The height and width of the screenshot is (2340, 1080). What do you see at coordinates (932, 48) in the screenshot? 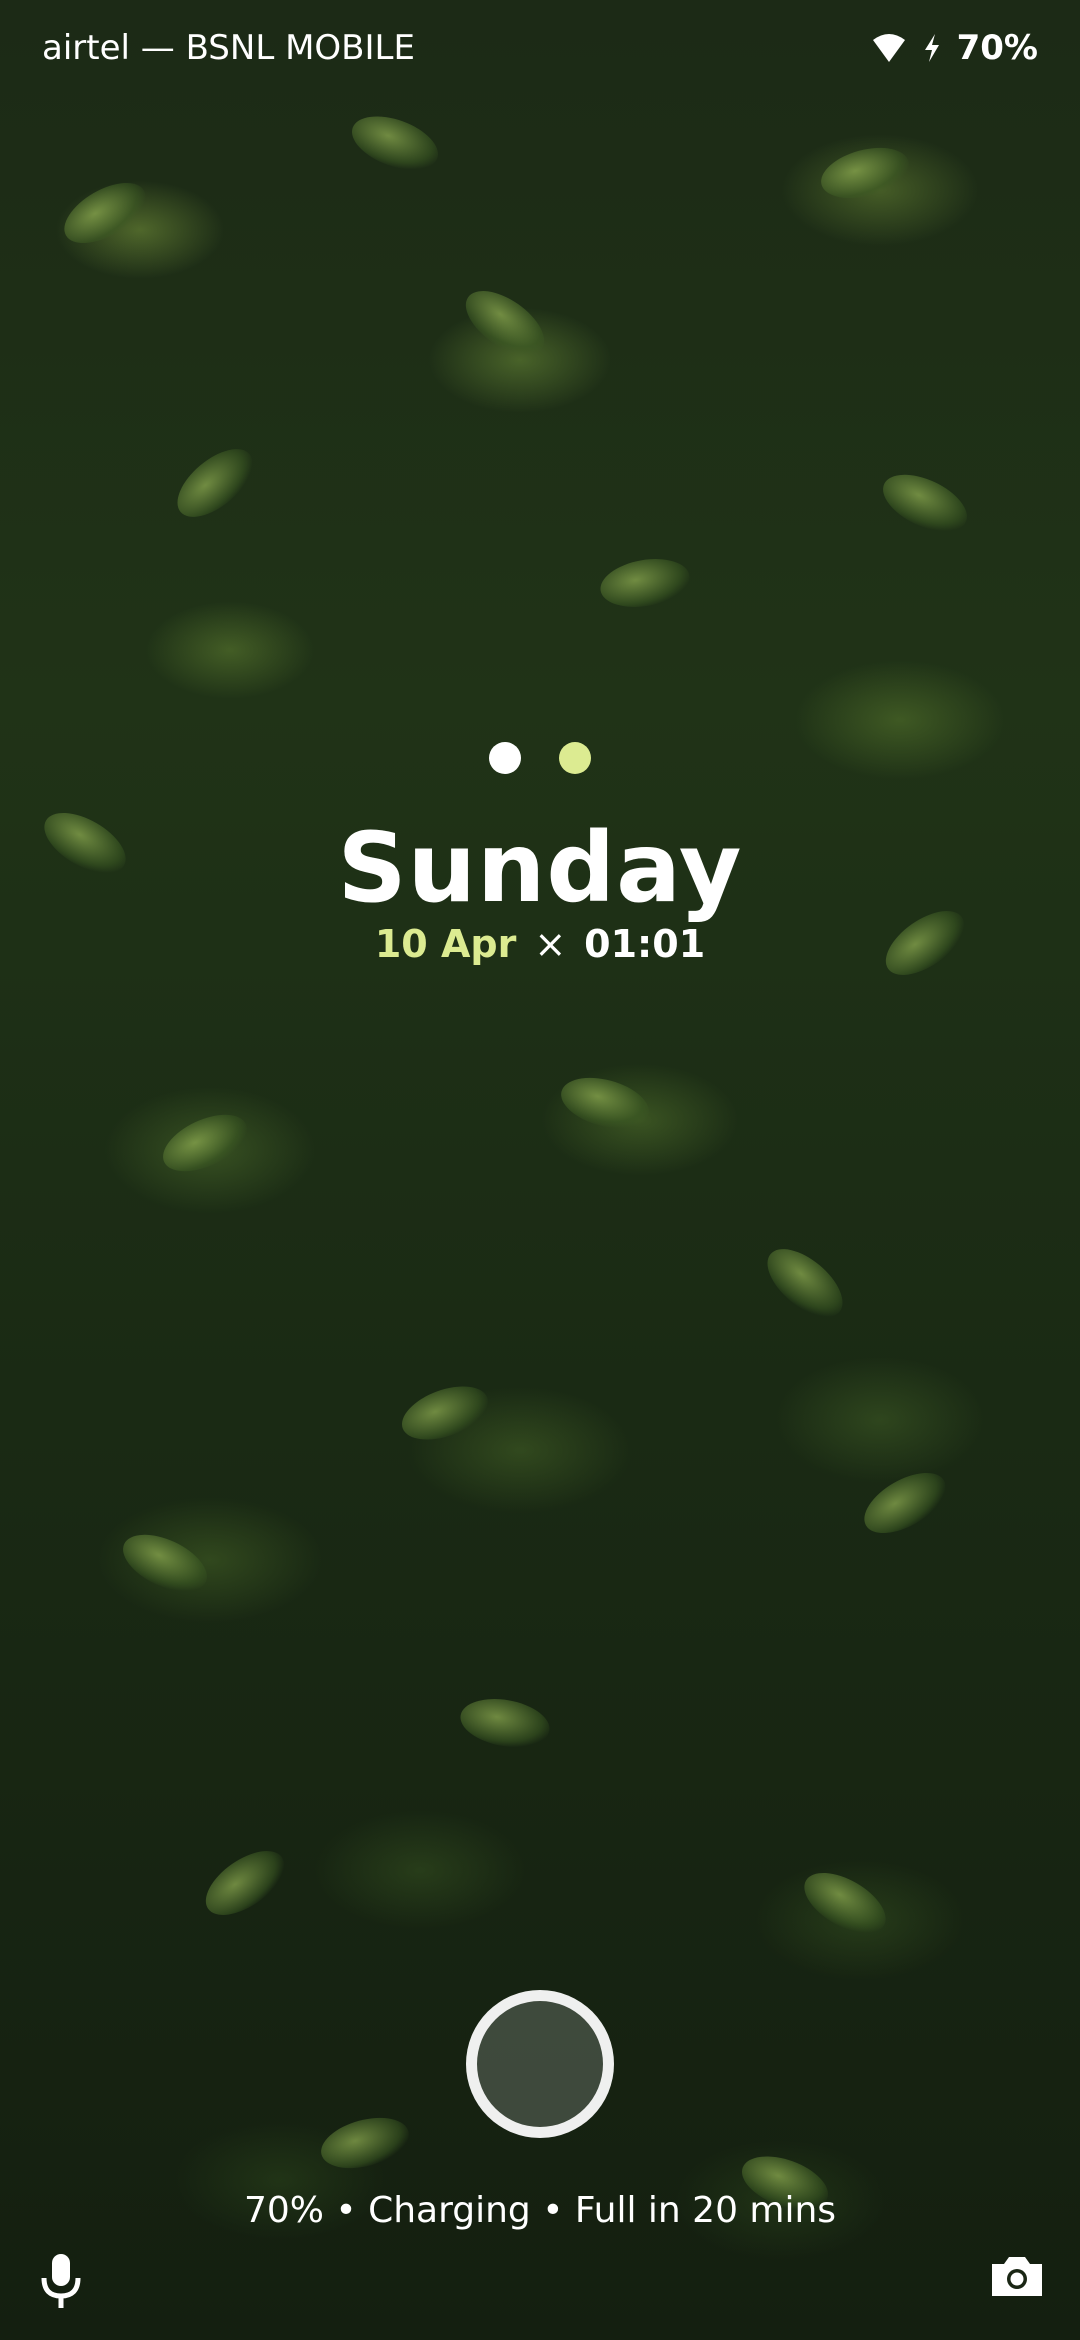
I see `charging-bolt-icon` at bounding box center [932, 48].